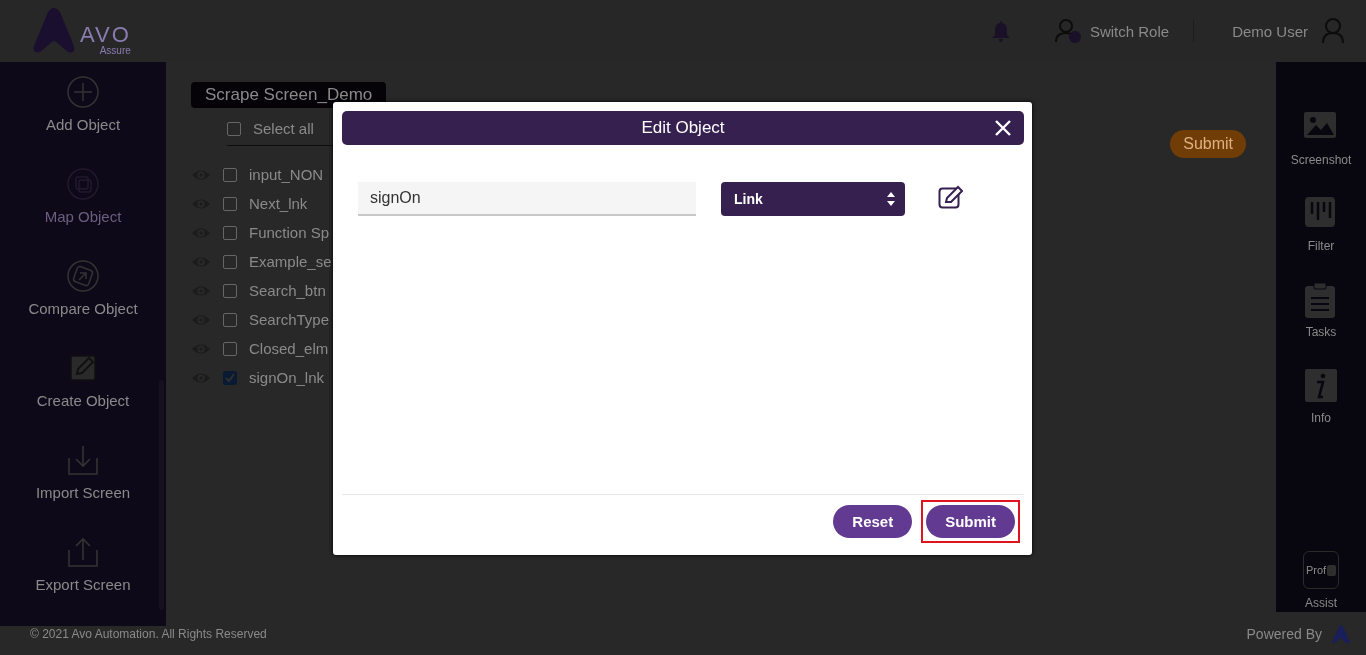 Image resolution: width=1366 pixels, height=655 pixels. I want to click on object-name: input_NON, so click(286, 174).